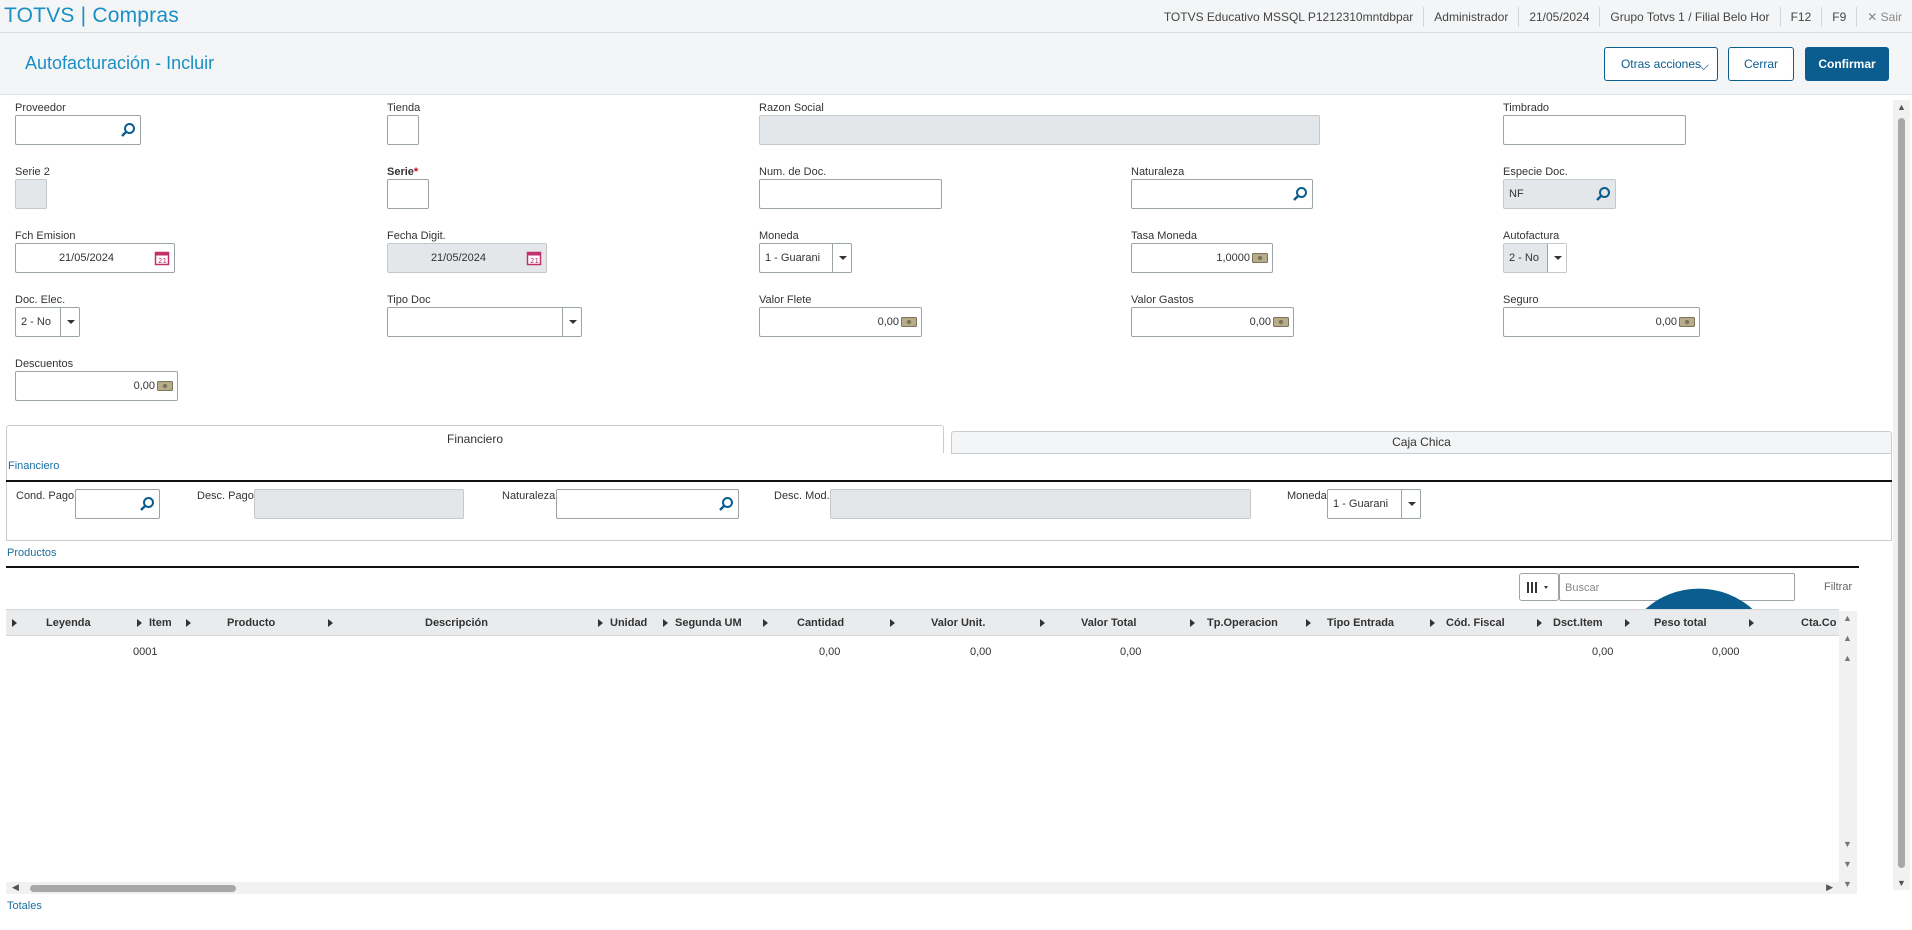 The image size is (1912, 930). I want to click on scroll-left-icon: ◀, so click(15, 887).